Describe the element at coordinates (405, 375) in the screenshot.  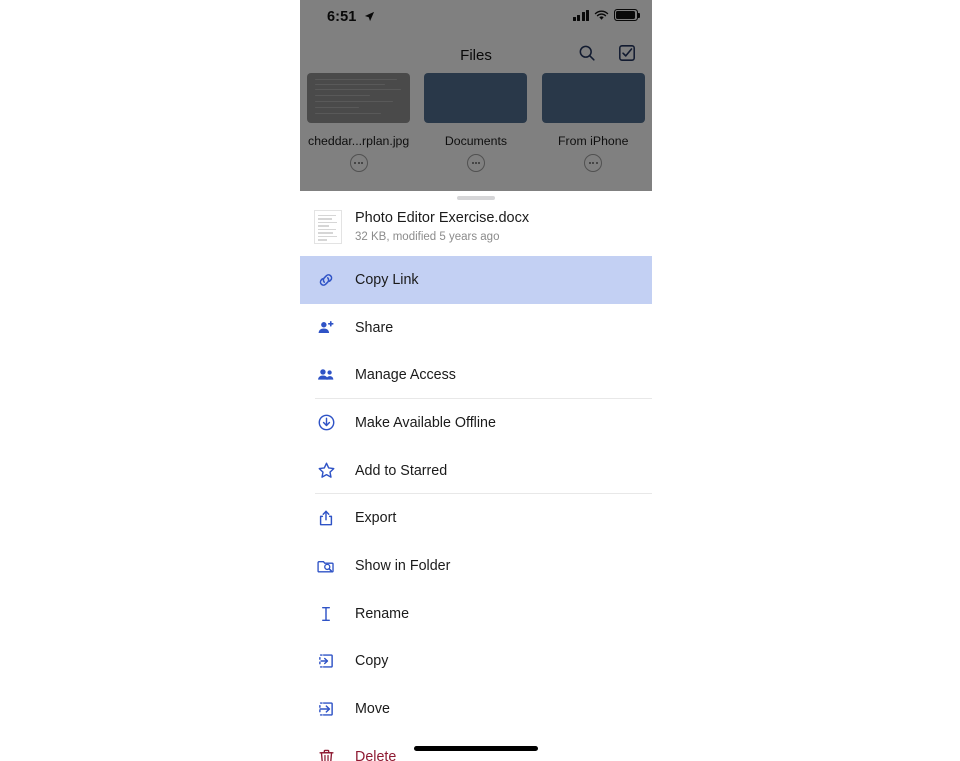
I see `menu-item-label: Manage Access` at that location.